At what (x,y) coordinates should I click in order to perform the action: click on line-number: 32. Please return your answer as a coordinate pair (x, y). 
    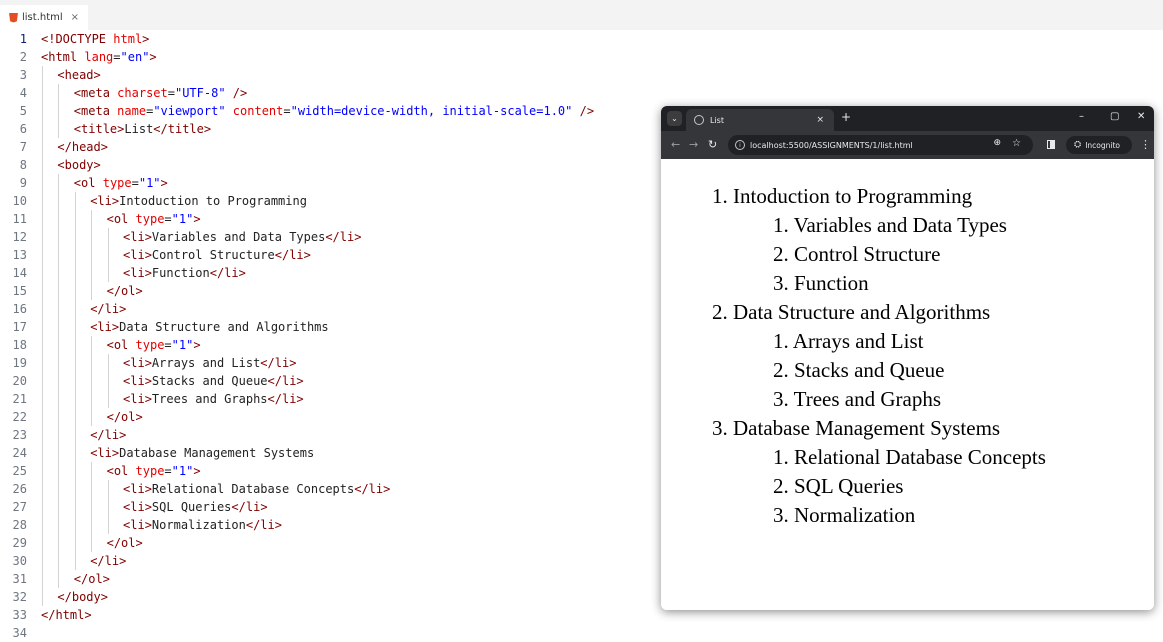
    Looking at the image, I should click on (19, 597).